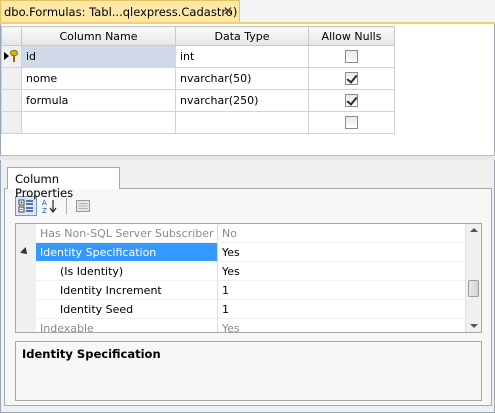  What do you see at coordinates (6, 56) in the screenshot?
I see `current-row-arrow-icon` at bounding box center [6, 56].